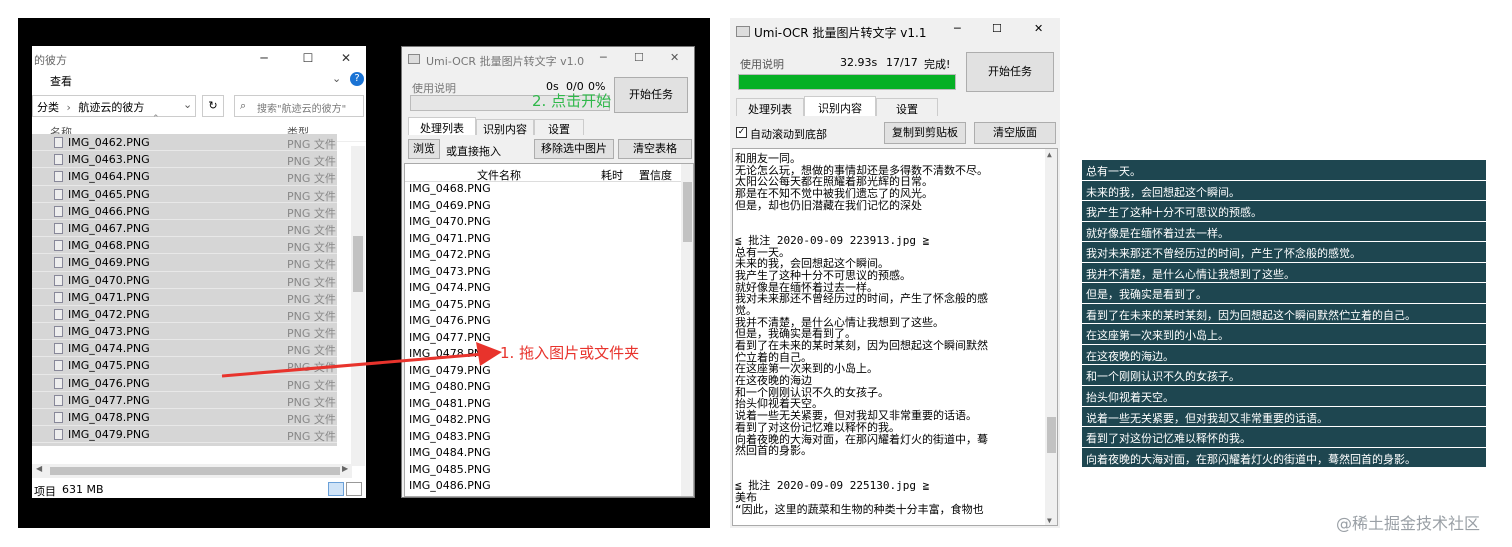 Image resolution: width=1512 pixels, height=547 pixels. Describe the element at coordinates (184, 246) in the screenshot. I see `table-row: IMG_0468.PNG PNG 文件` at that location.